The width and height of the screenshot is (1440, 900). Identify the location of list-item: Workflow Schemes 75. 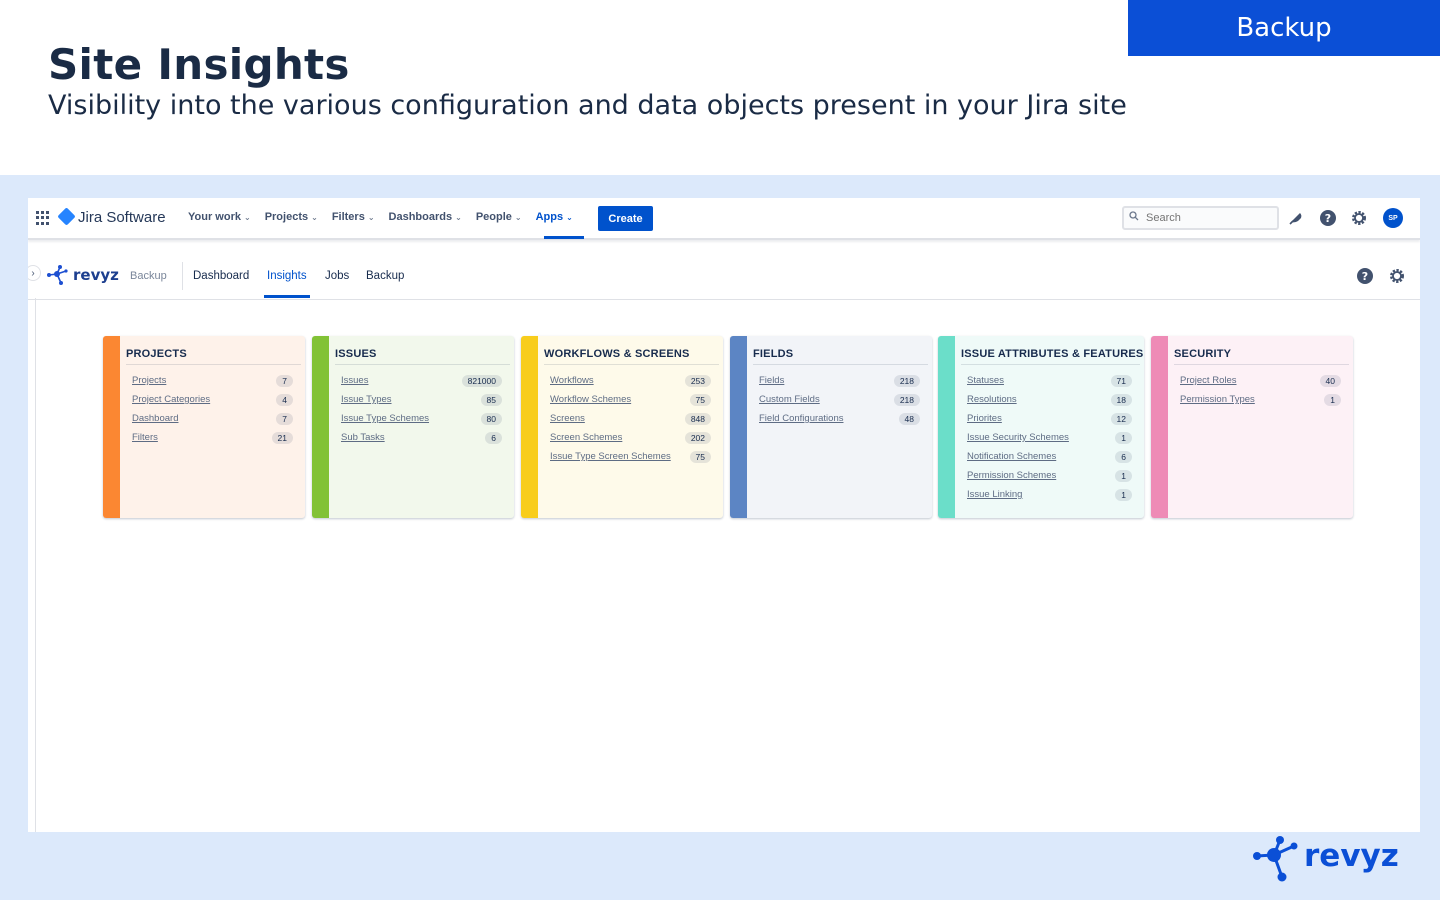
(630, 399).